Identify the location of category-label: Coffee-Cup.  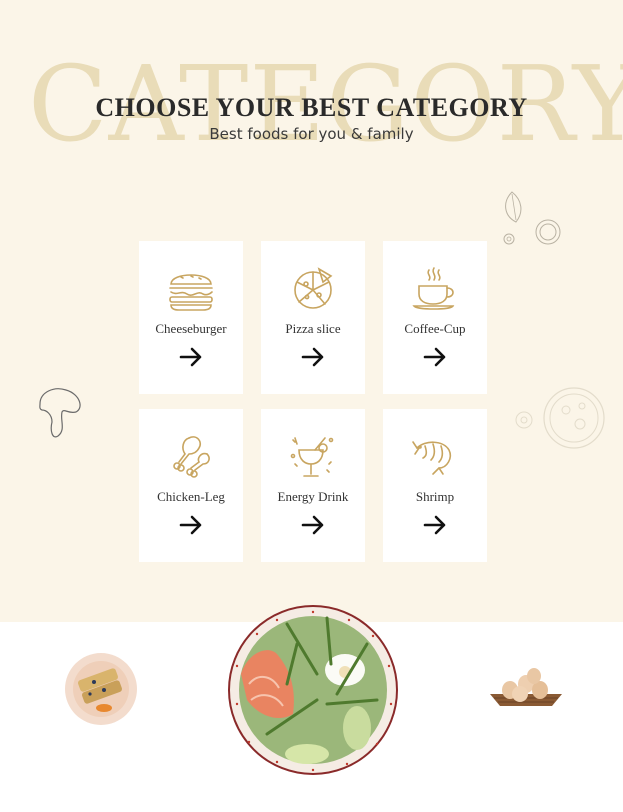
(435, 328).